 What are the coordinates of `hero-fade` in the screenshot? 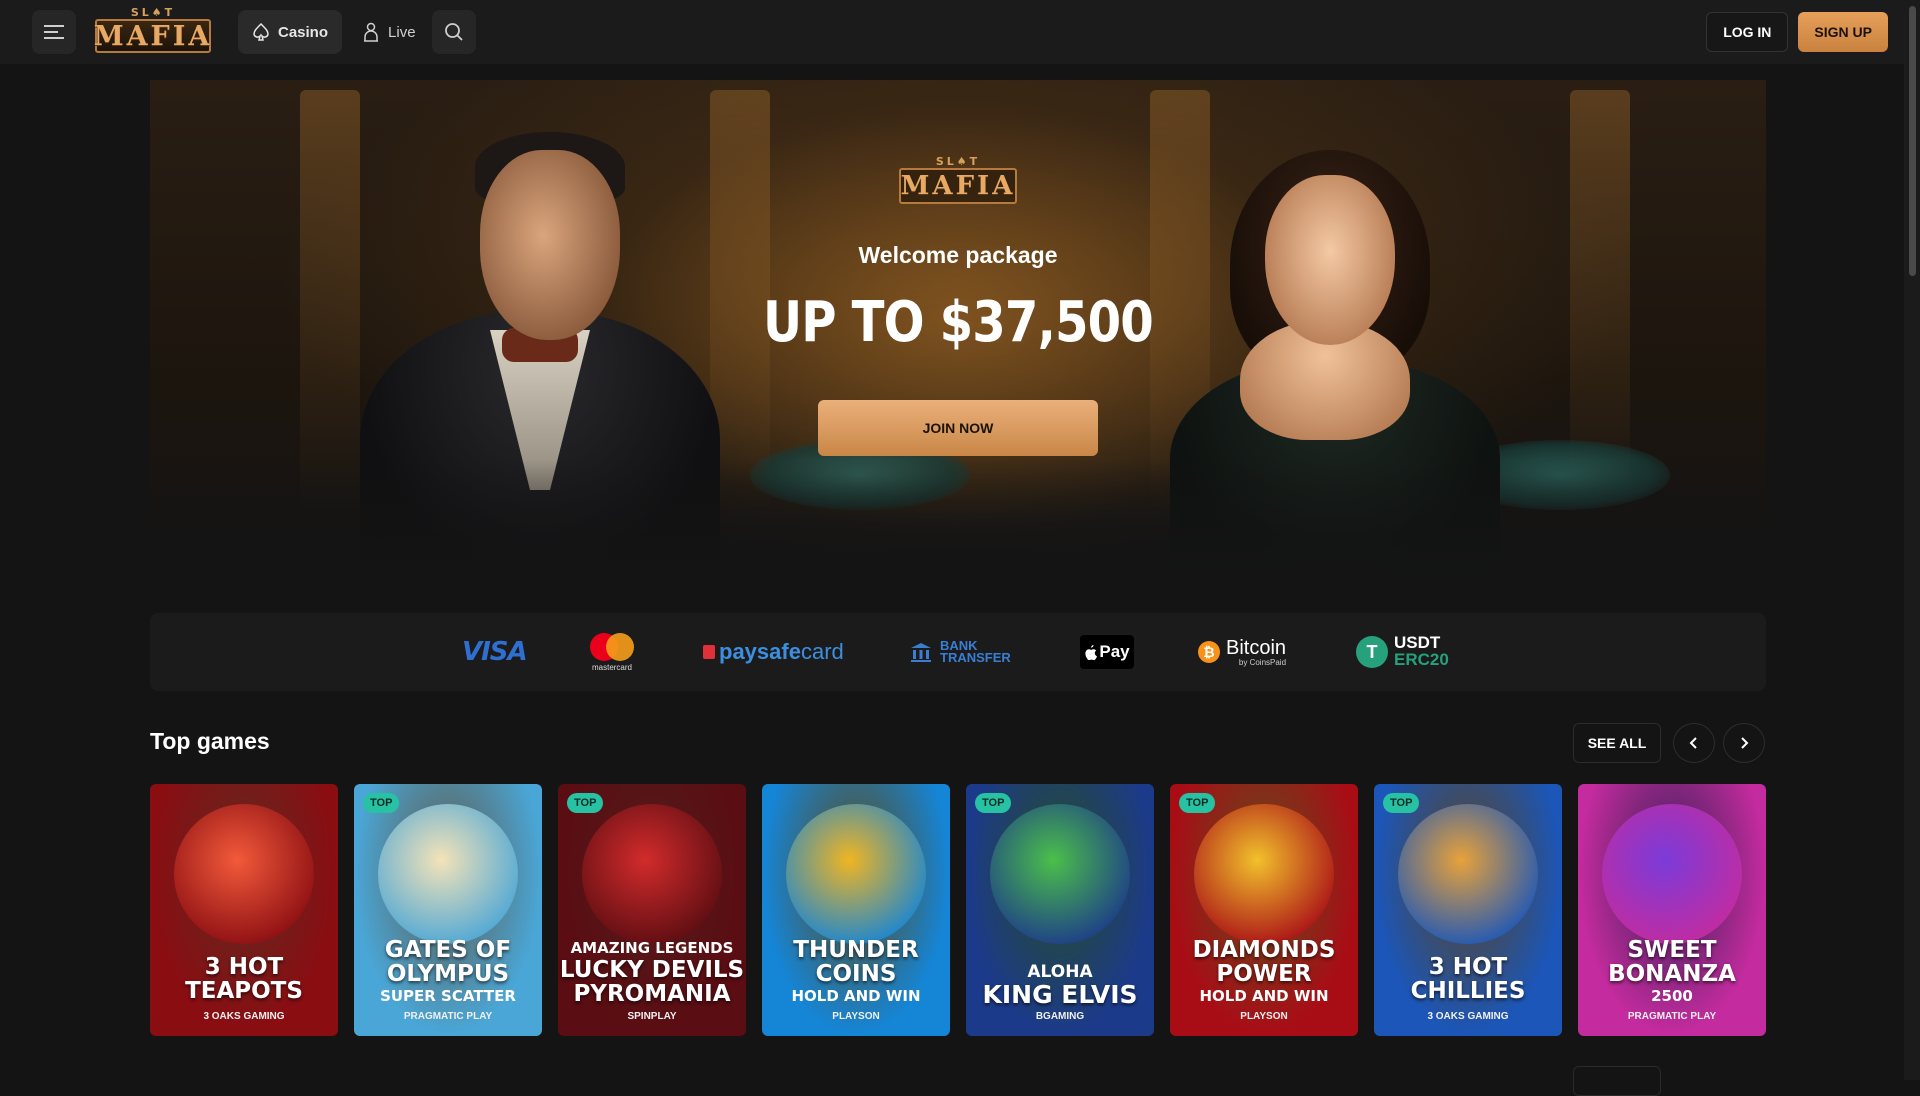 It's located at (958, 520).